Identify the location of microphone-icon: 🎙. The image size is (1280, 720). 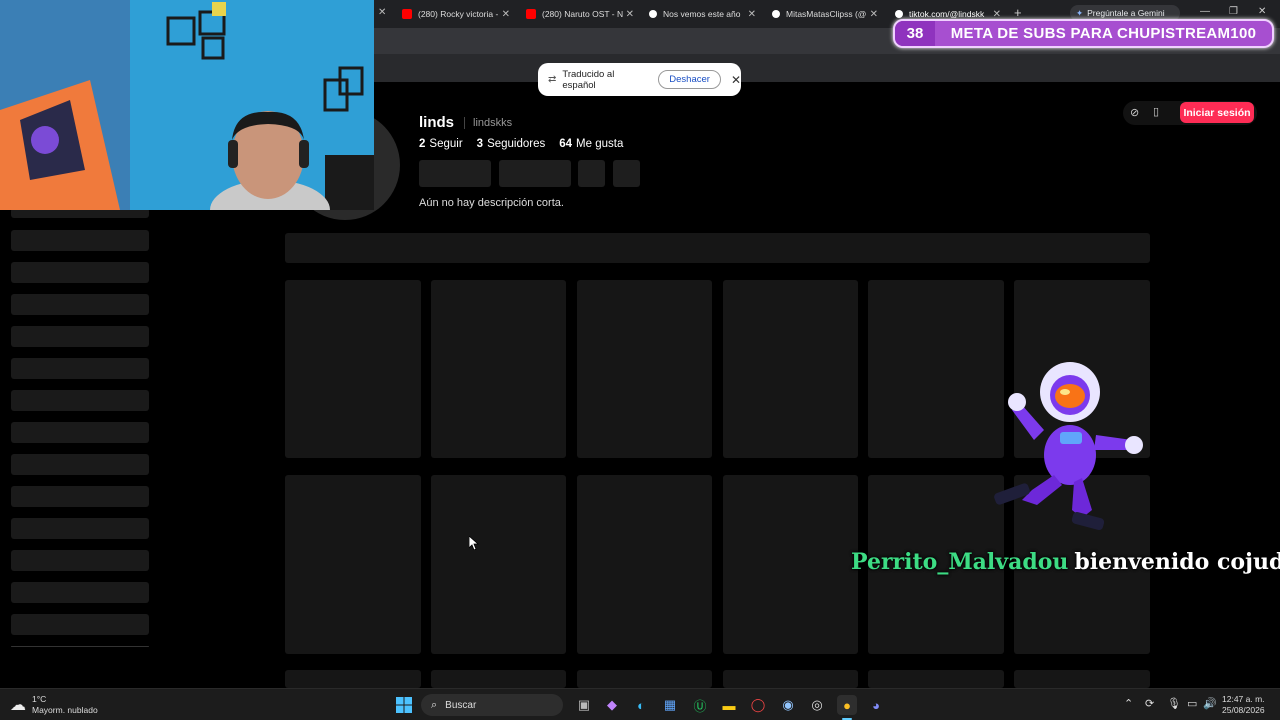
(1174, 703).